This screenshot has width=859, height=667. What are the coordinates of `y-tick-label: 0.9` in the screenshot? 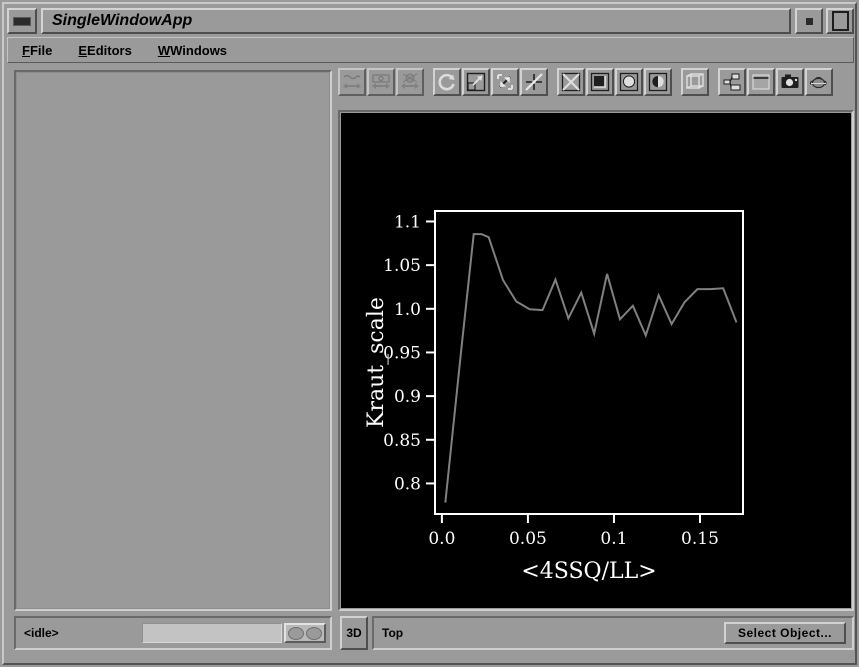 It's located at (407, 397).